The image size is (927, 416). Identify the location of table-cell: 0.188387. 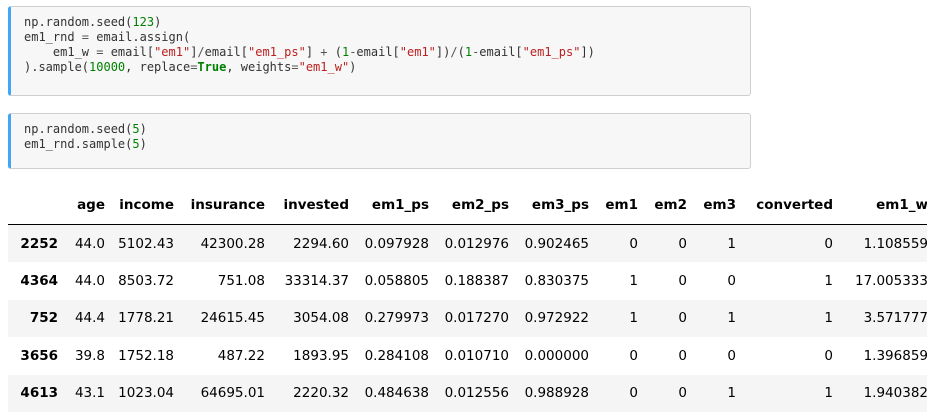
(476, 280).